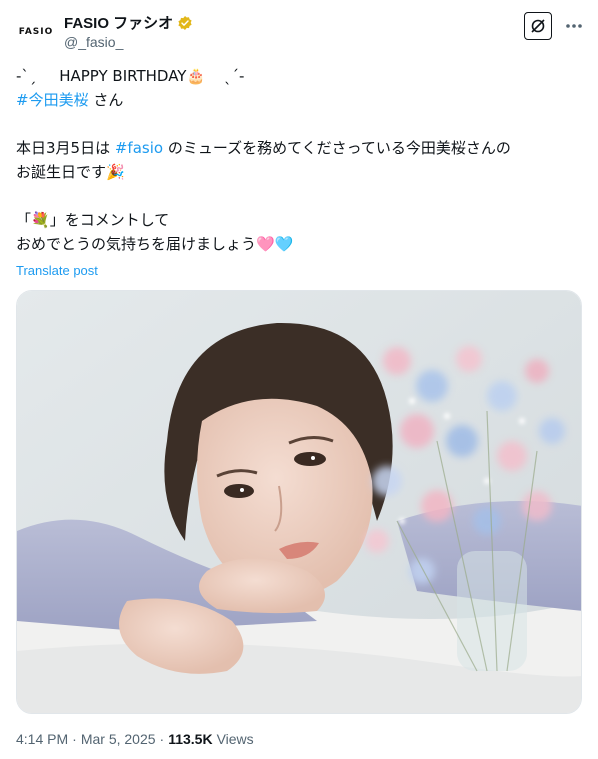  I want to click on views-label: Views, so click(235, 739).